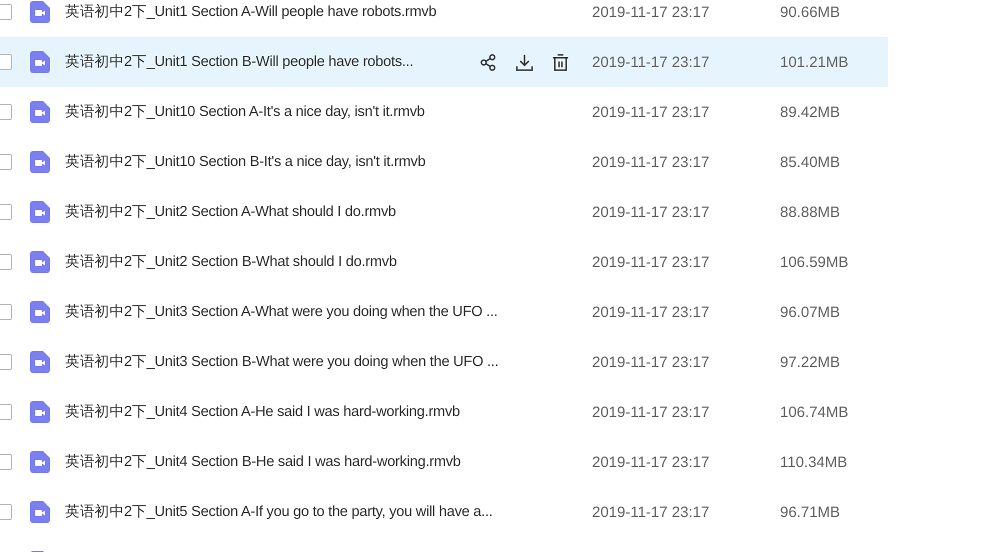 This screenshot has height=552, width=996. I want to click on file-size: 96.07MB, so click(810, 312).